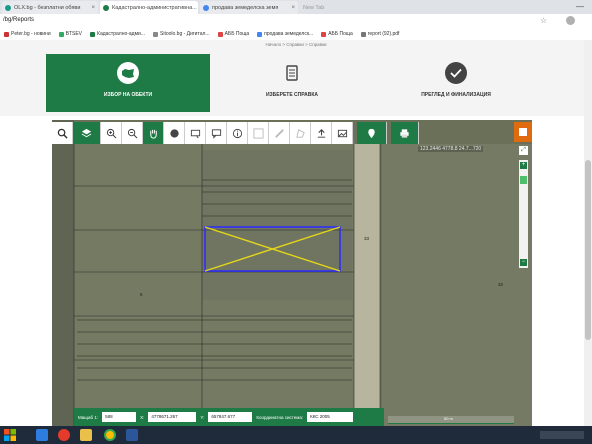 The image size is (592, 444). I want to click on bulgaria-map-icon, so click(128, 73).